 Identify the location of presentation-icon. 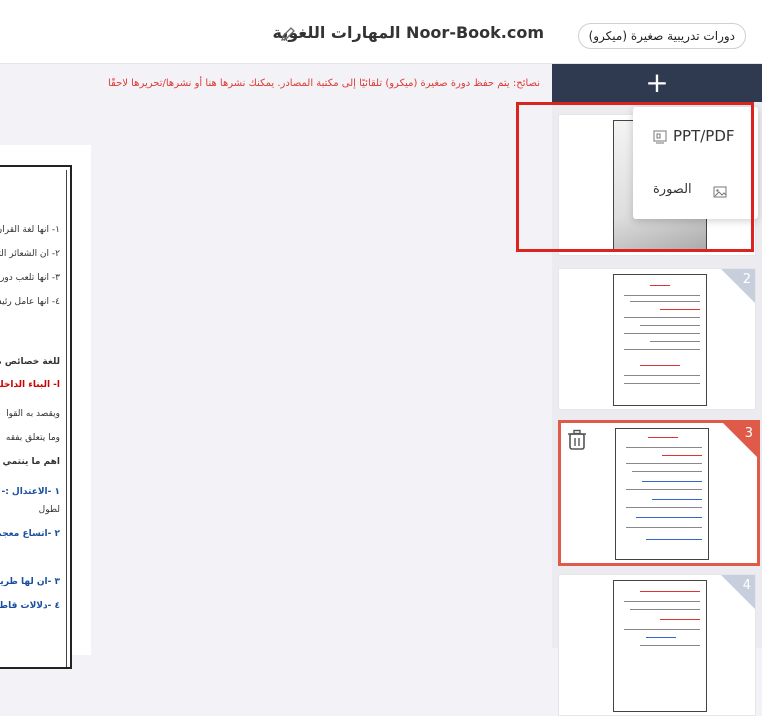
(660, 137).